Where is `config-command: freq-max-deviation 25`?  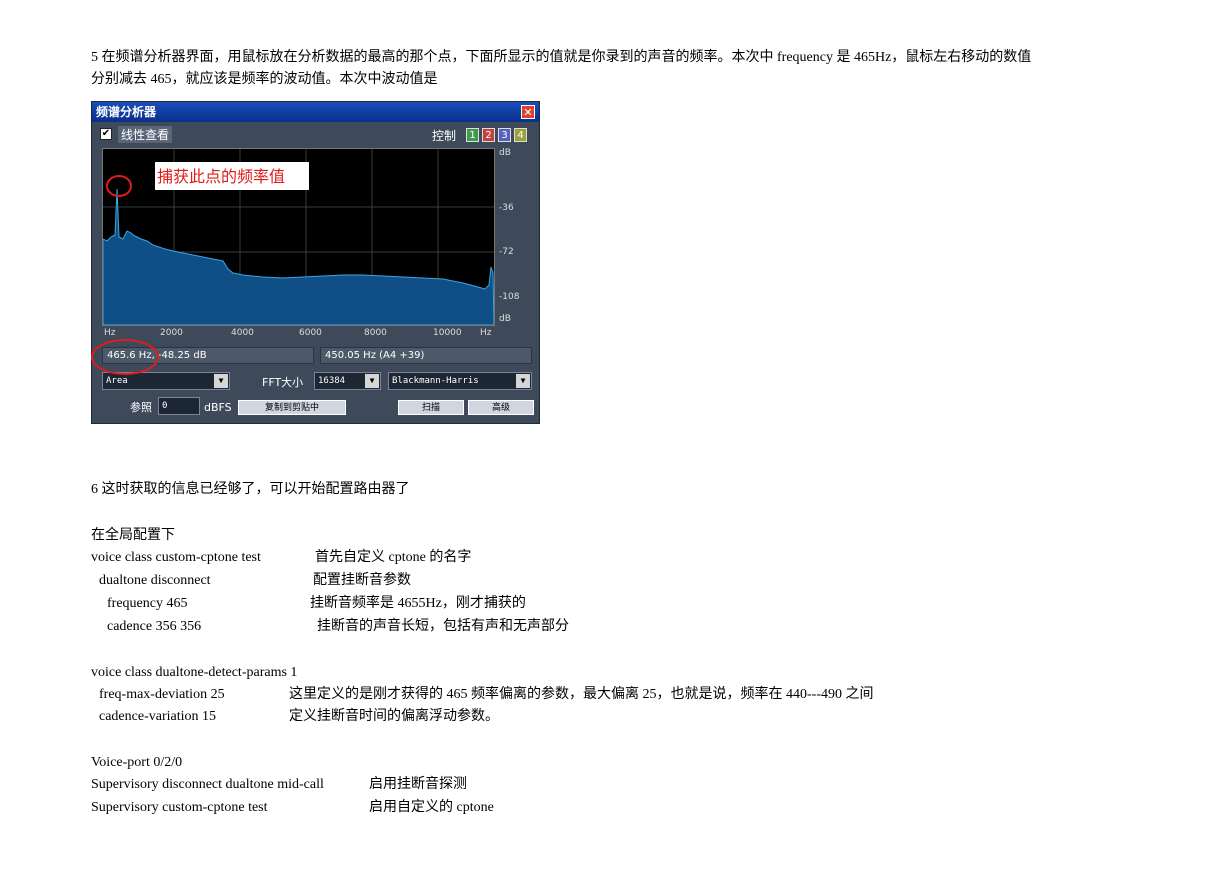
config-command: freq-max-deviation 25 is located at coordinates (162, 694).